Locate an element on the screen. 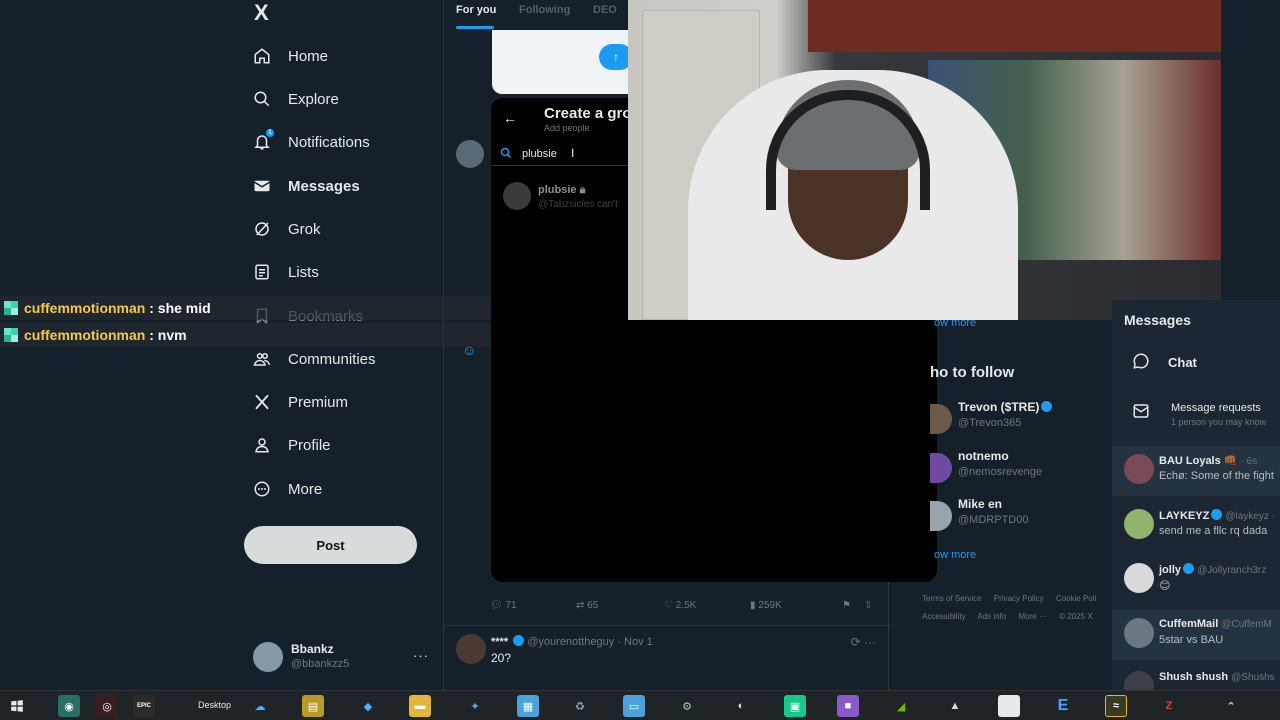 The image size is (1280, 720). follow-suggestion: Trevon ($TRE) @Trevon365 is located at coordinates (1042, 420).